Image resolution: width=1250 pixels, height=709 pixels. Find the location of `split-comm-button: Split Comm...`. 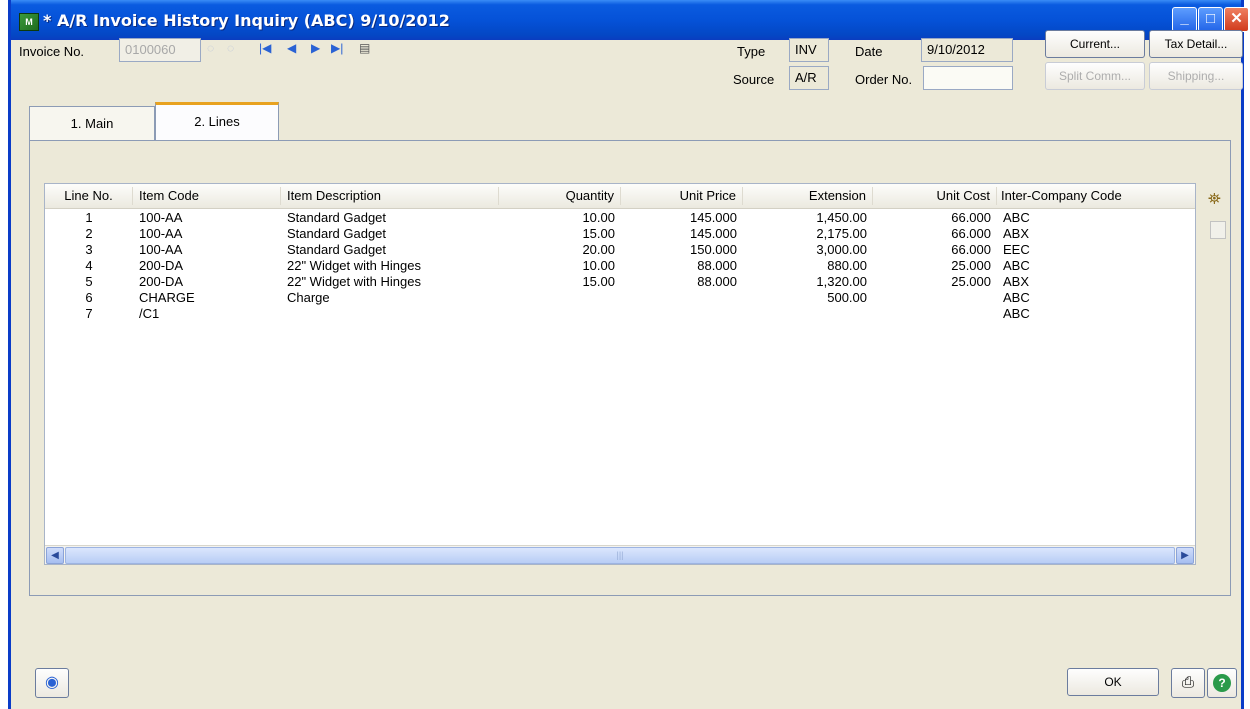

split-comm-button: Split Comm... is located at coordinates (1095, 76).